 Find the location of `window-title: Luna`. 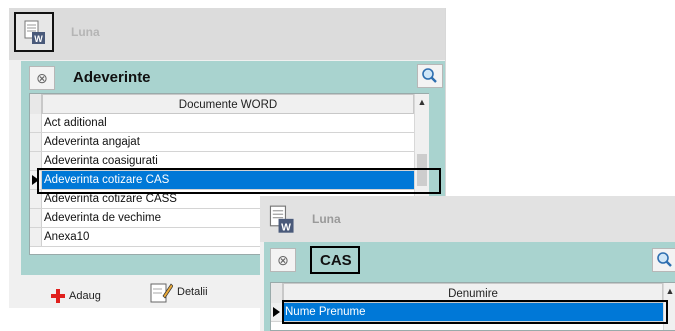

window-title: Luna is located at coordinates (85, 32).